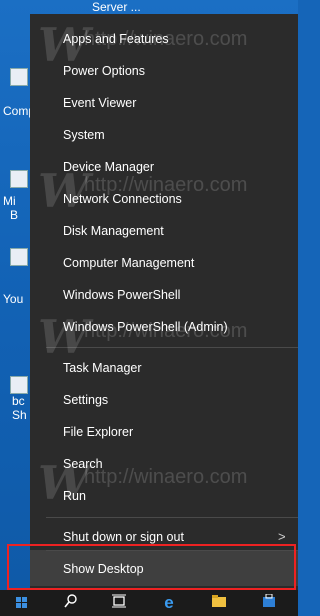  Describe the element at coordinates (119, 603) in the screenshot. I see `task-view-icon` at that location.